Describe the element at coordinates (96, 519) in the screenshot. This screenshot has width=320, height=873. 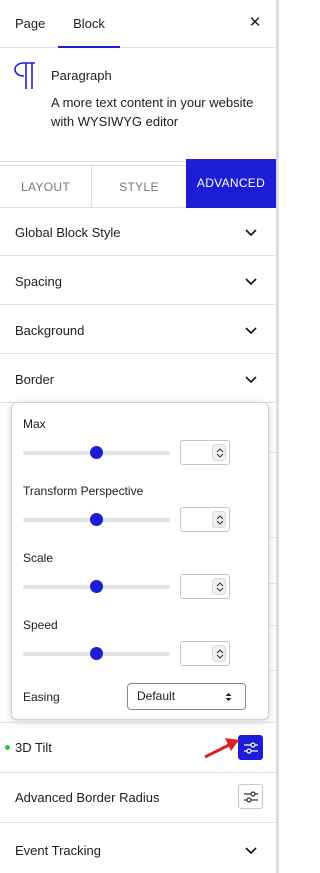
I see `transform-perspective-slider-thumb` at that location.